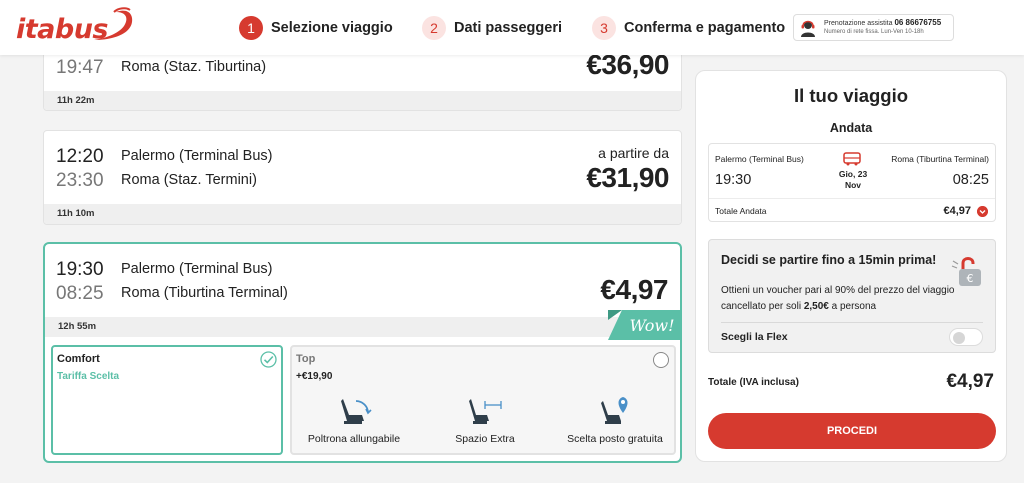 This screenshot has height=483, width=1024. I want to click on check-circle-icon, so click(268, 359).